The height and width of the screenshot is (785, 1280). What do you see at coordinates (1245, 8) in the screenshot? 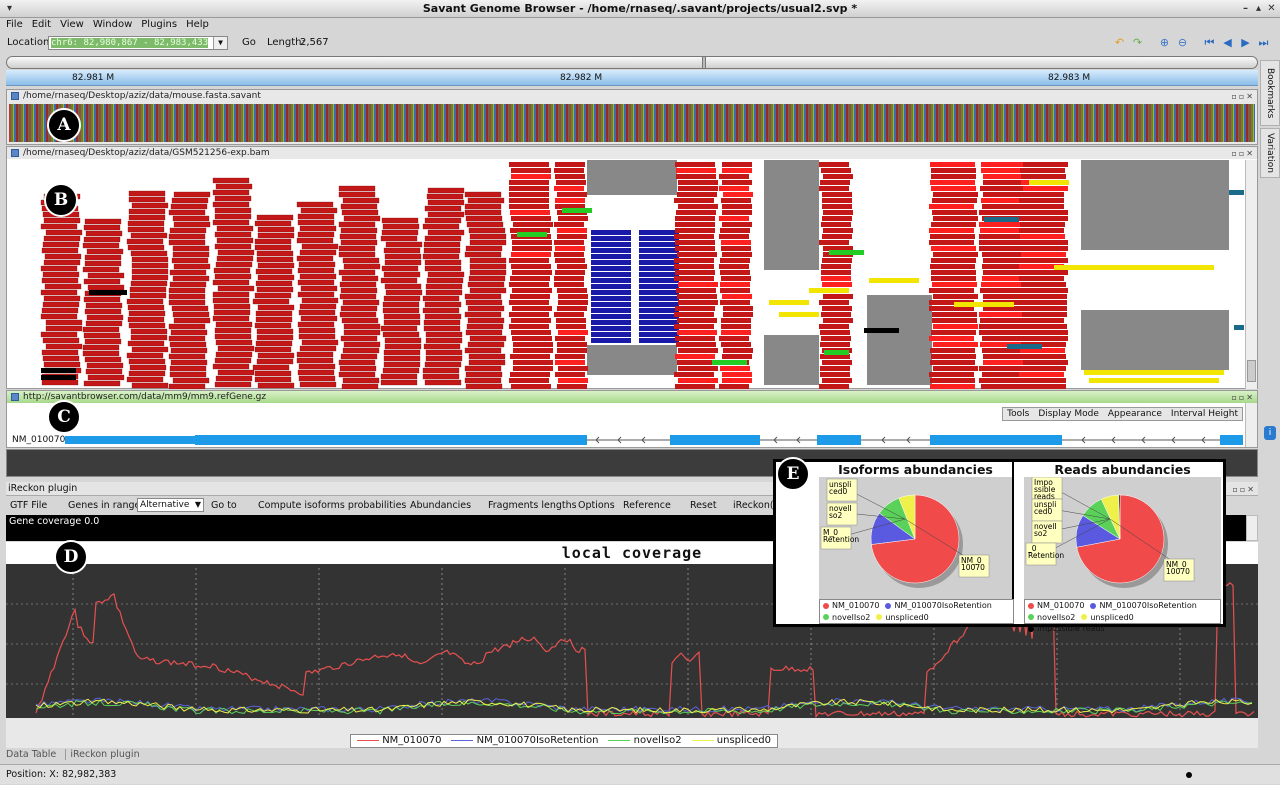
I see `minimize-icon: –` at bounding box center [1245, 8].